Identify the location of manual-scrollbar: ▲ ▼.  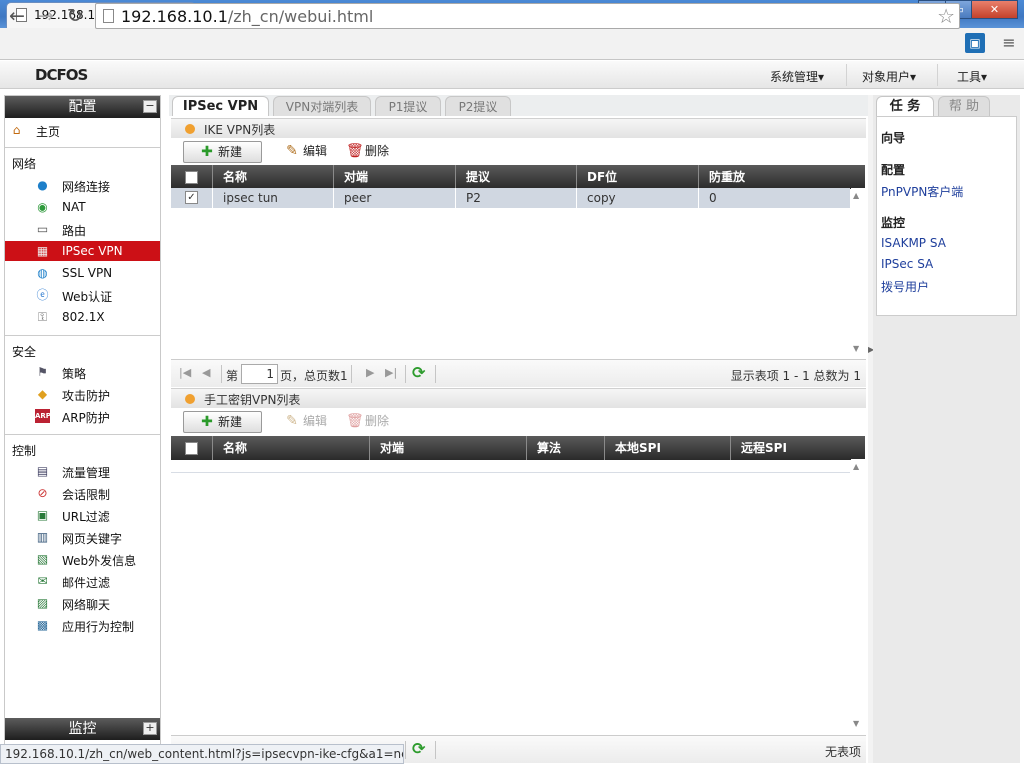
(858, 596).